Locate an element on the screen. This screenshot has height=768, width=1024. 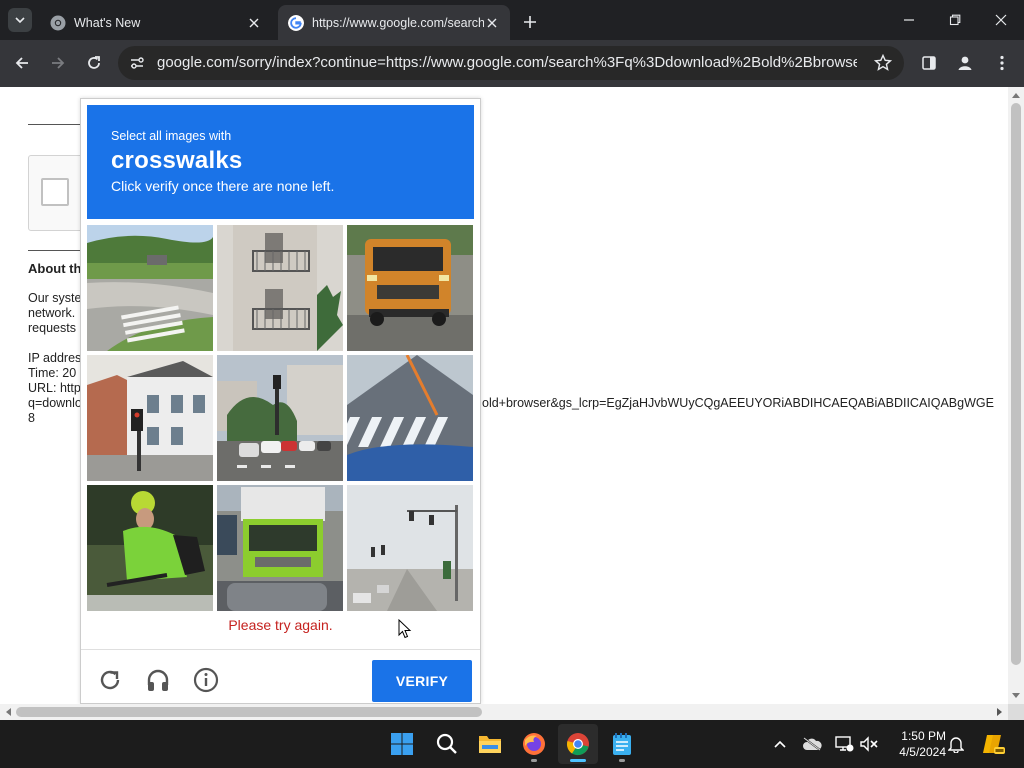
profile-button is located at coordinates (965, 63).